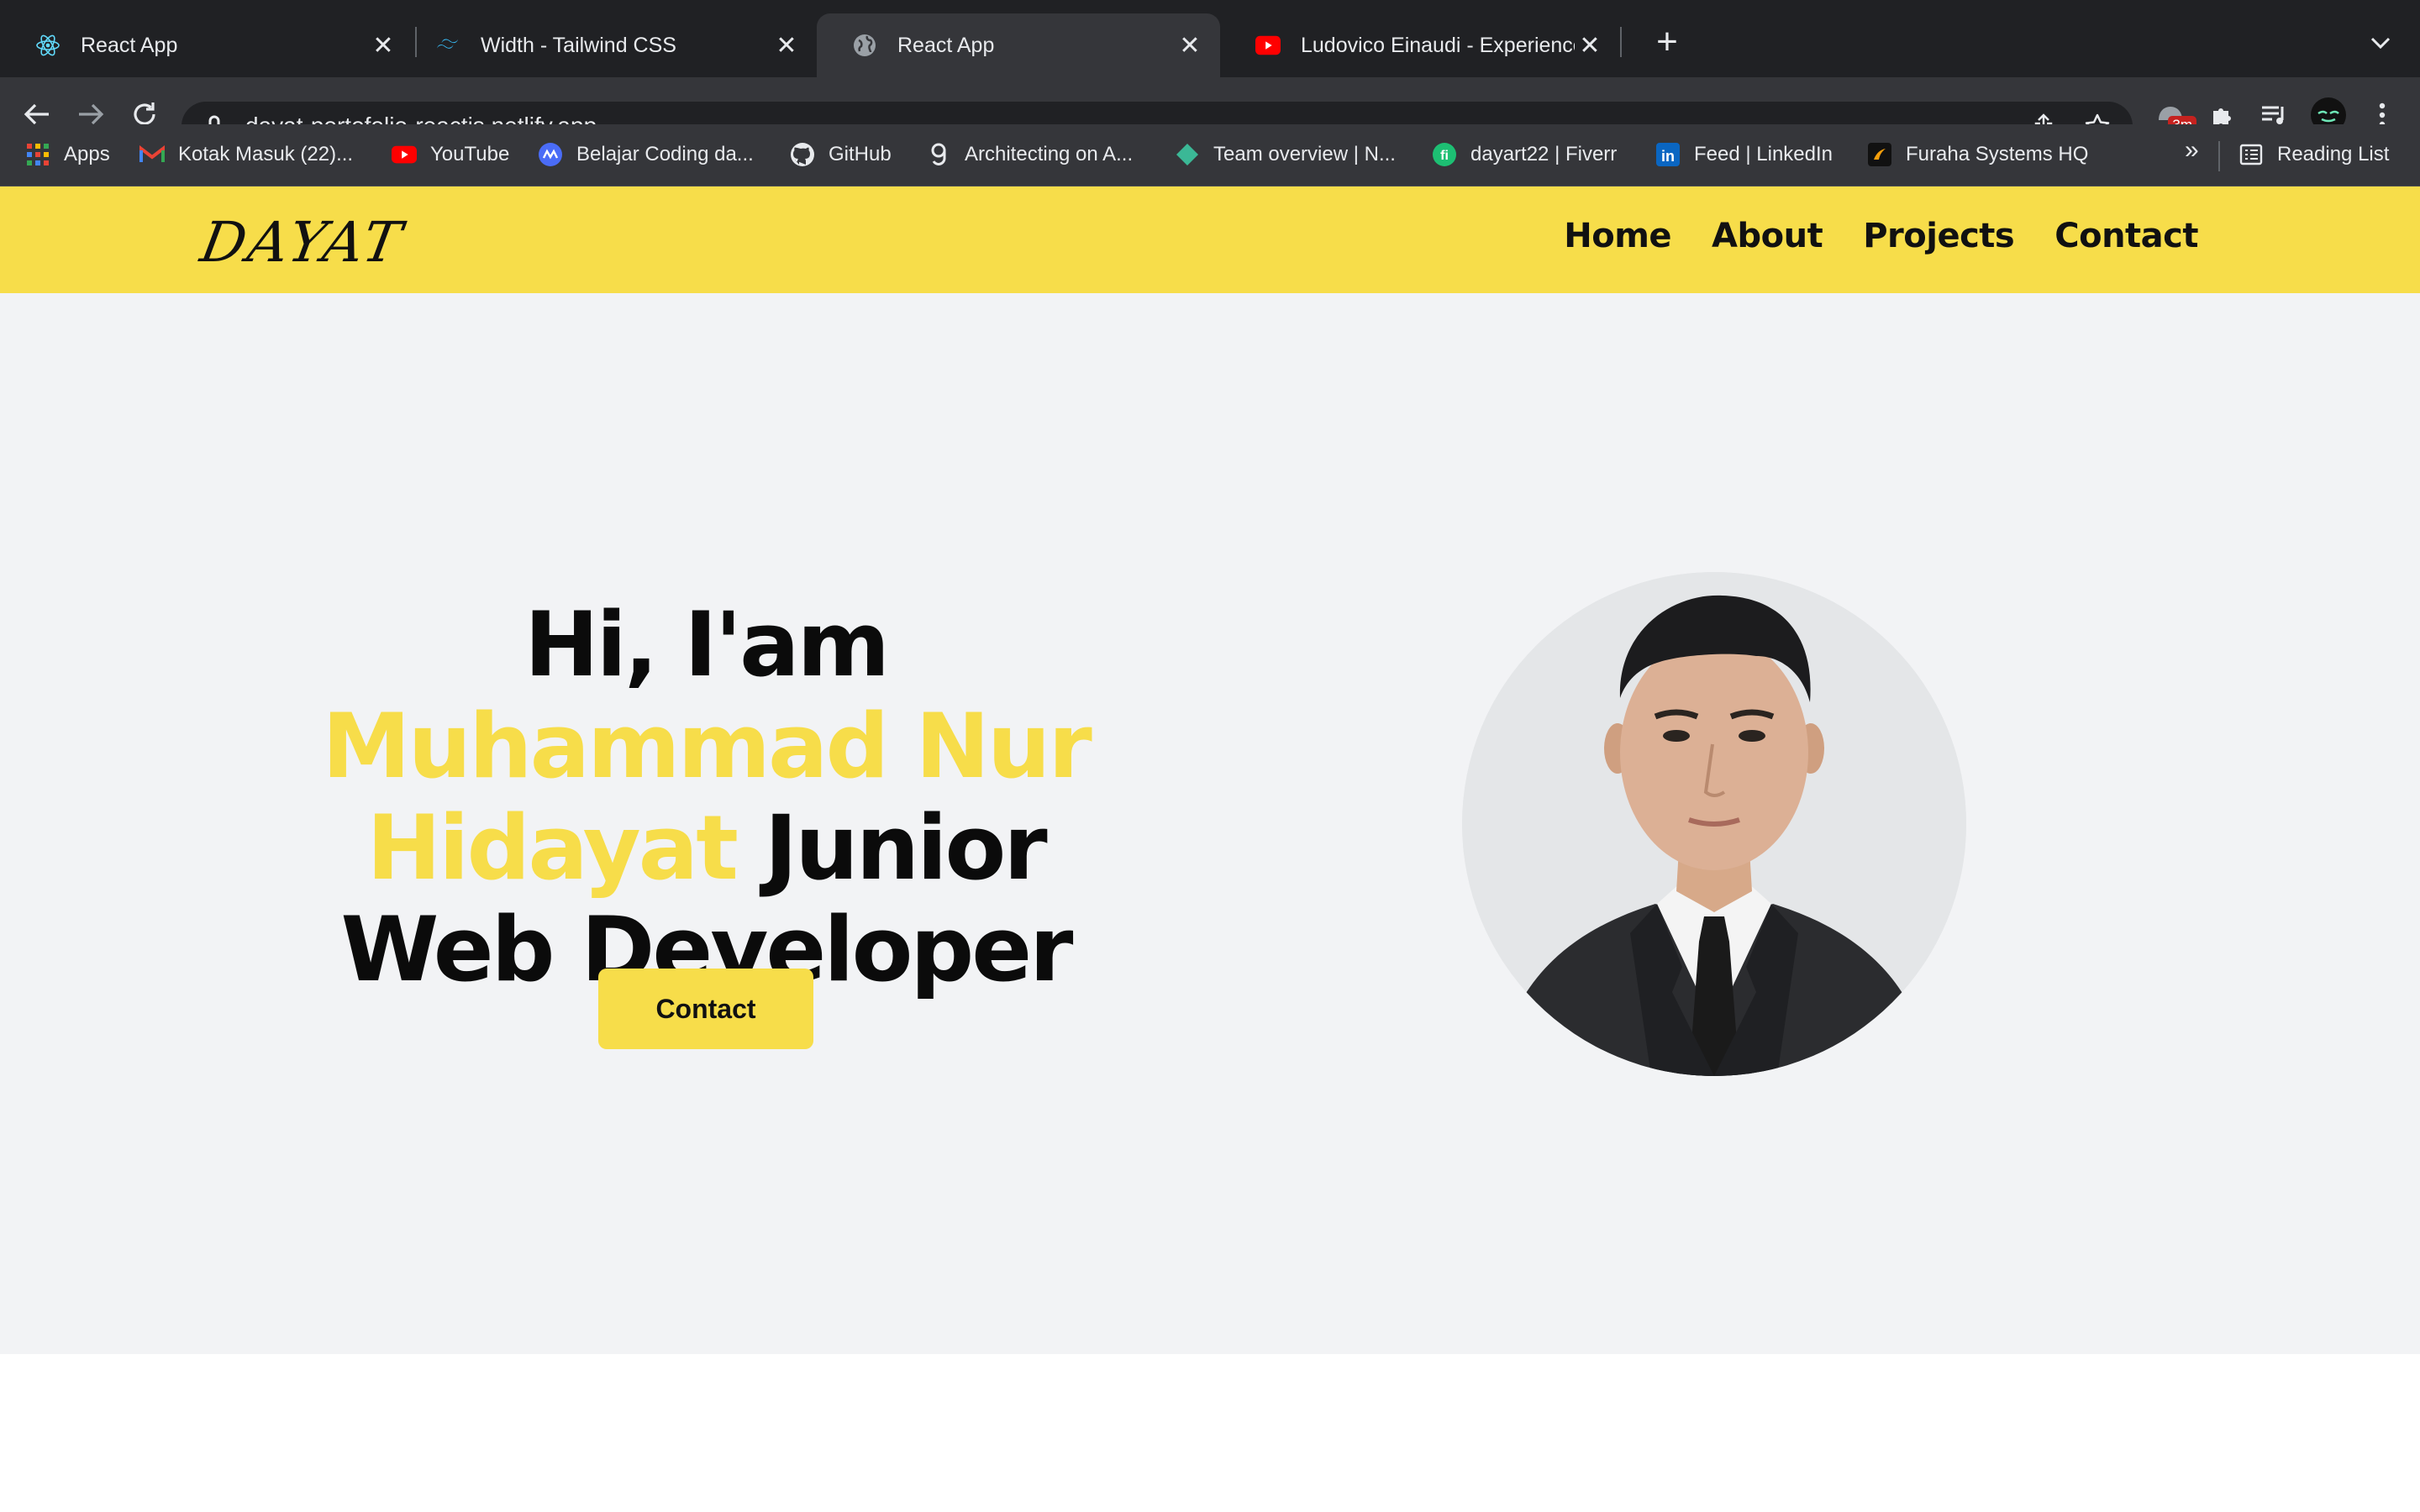 This screenshot has height=1512, width=2420. Describe the element at coordinates (802, 154) in the screenshot. I see `github-icon` at that location.